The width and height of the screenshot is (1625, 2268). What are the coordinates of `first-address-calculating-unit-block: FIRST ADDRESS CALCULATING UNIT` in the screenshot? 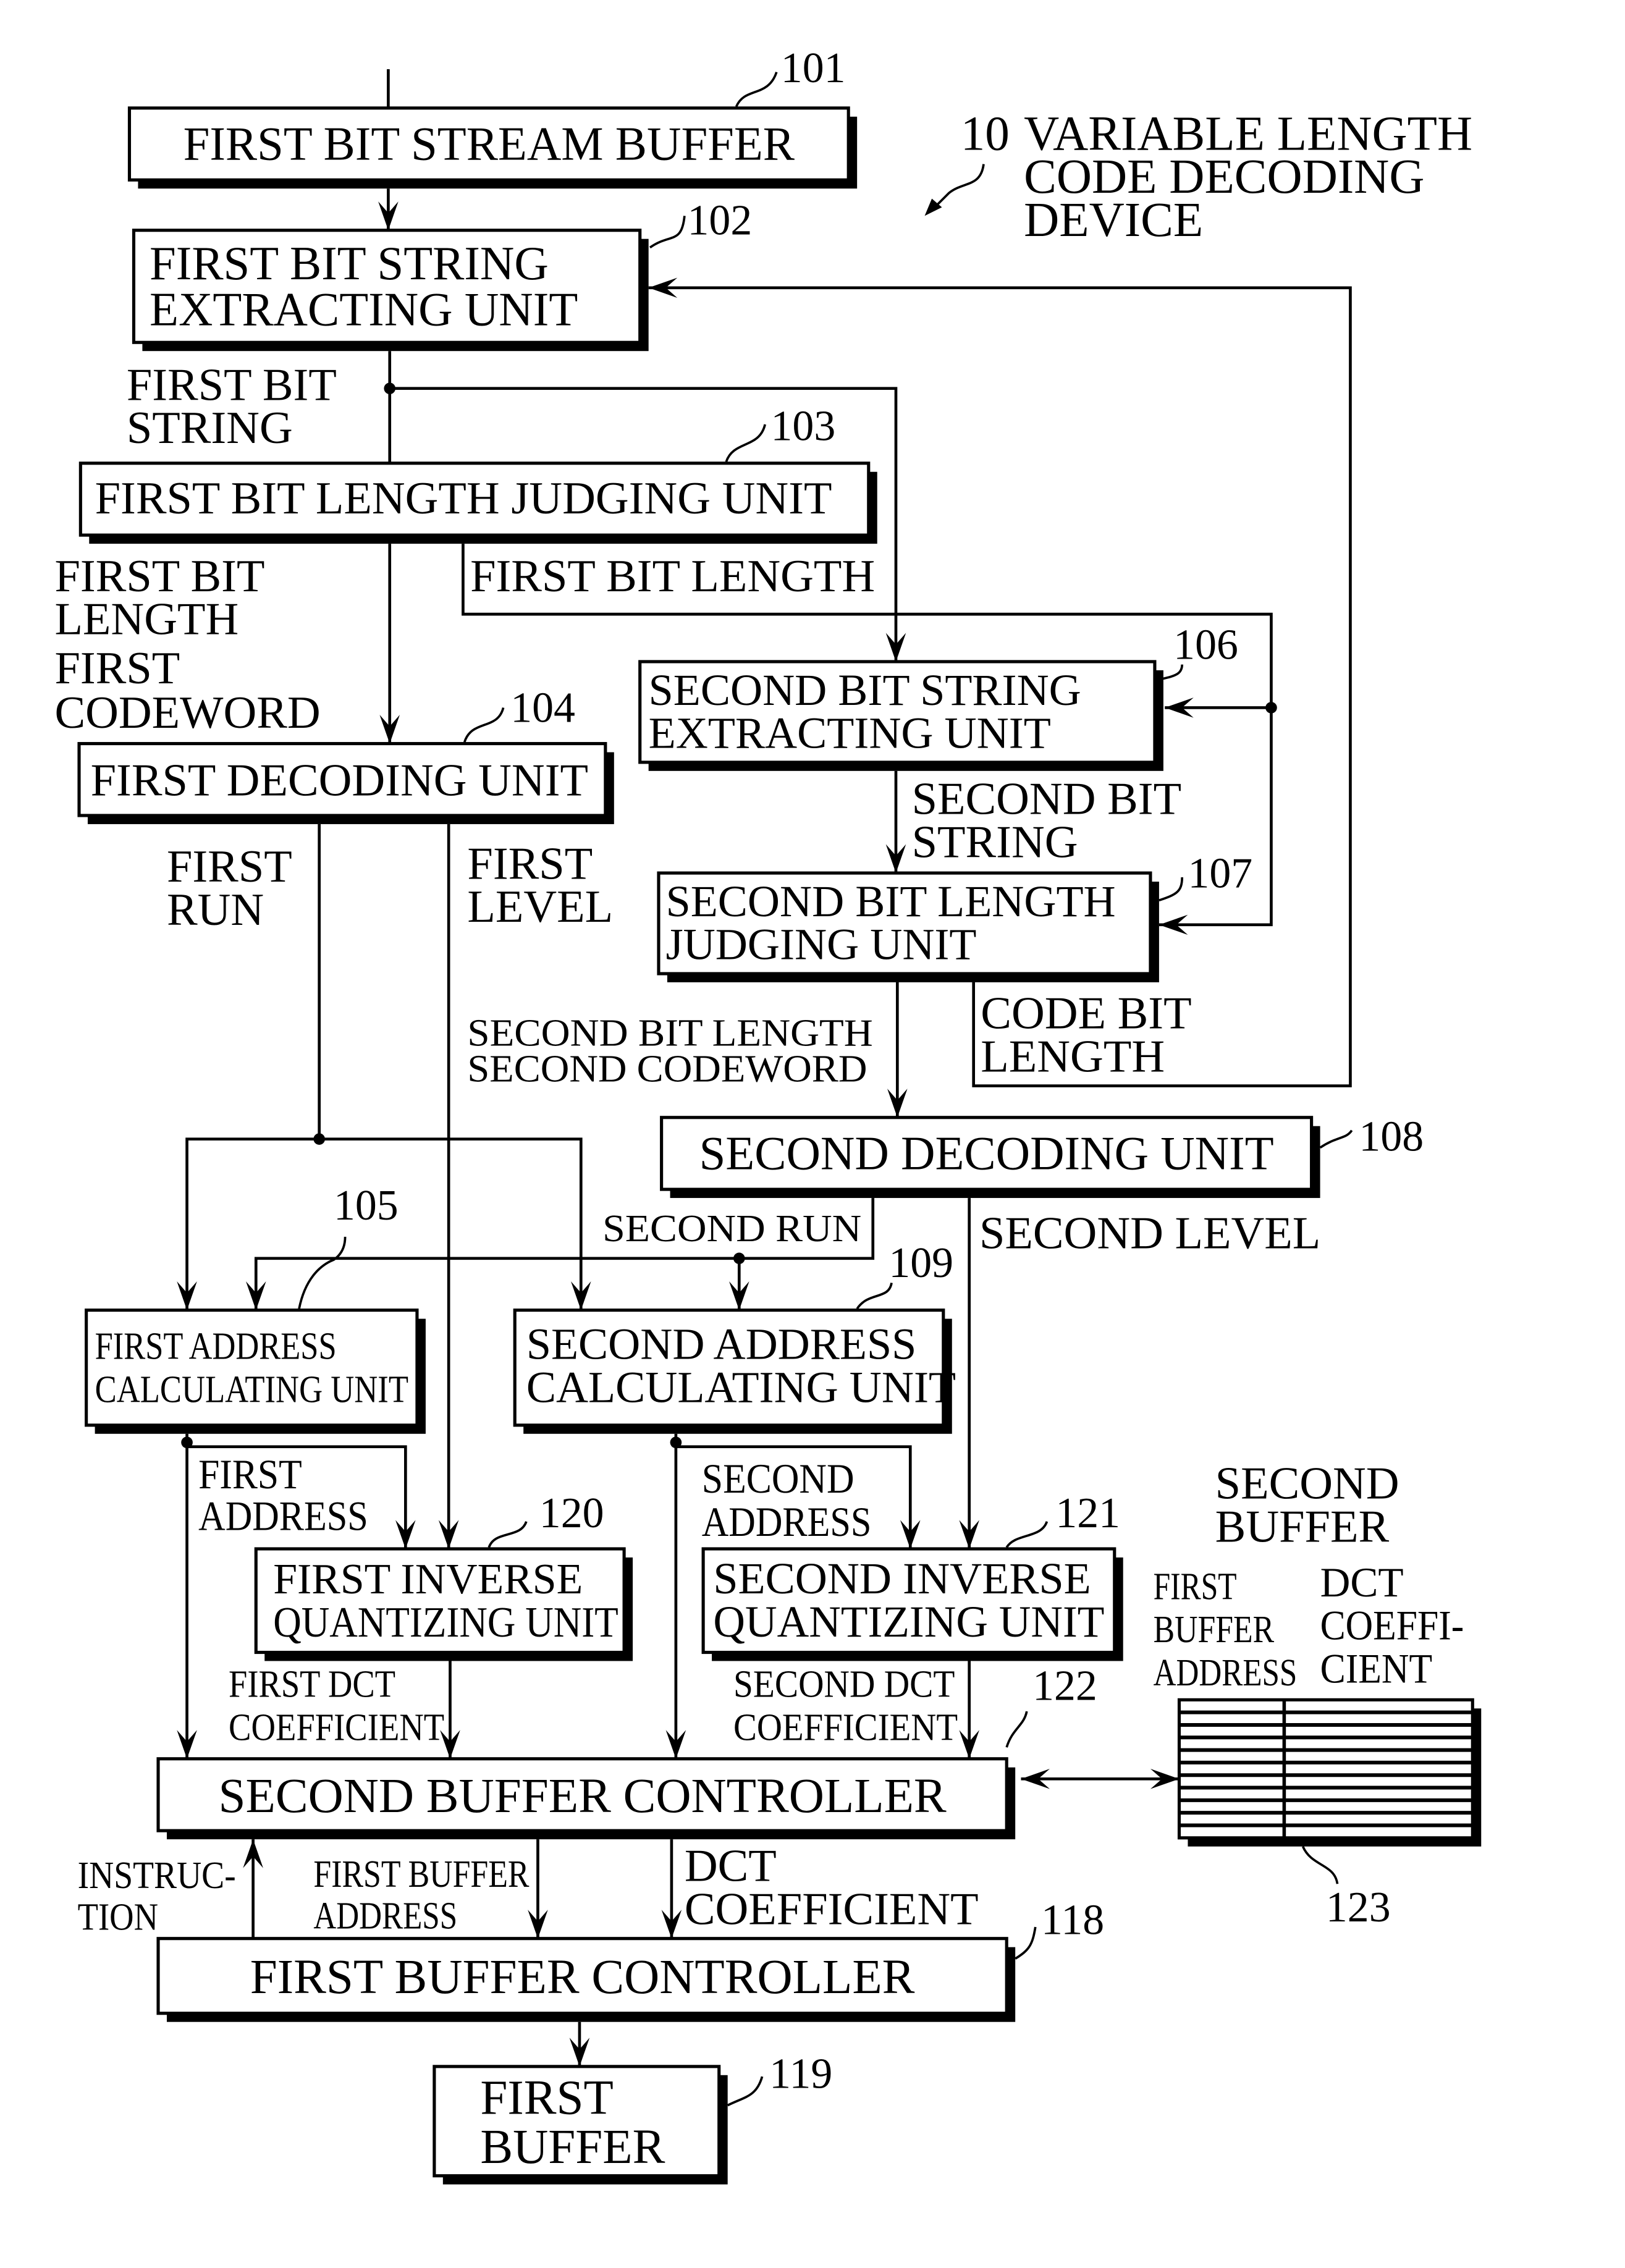 It's located at (255, 1371).